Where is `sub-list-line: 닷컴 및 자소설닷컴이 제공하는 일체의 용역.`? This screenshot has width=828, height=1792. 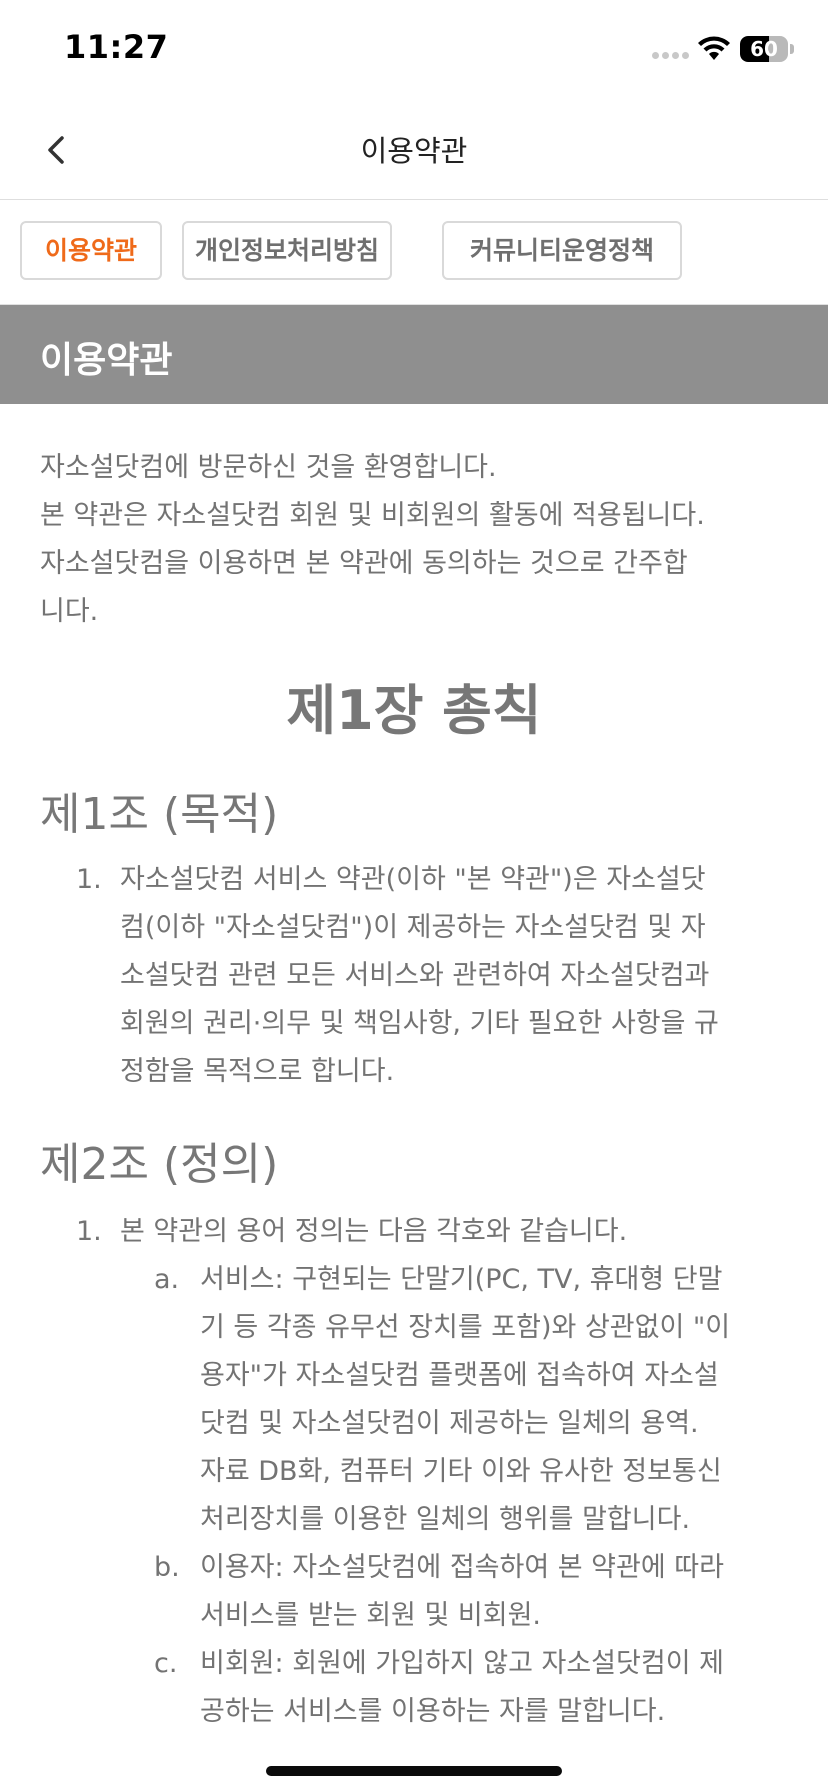
sub-list-line: 닷컴 및 자소설닷컴이 제공하는 일체의 용역. is located at coordinates (449, 1423).